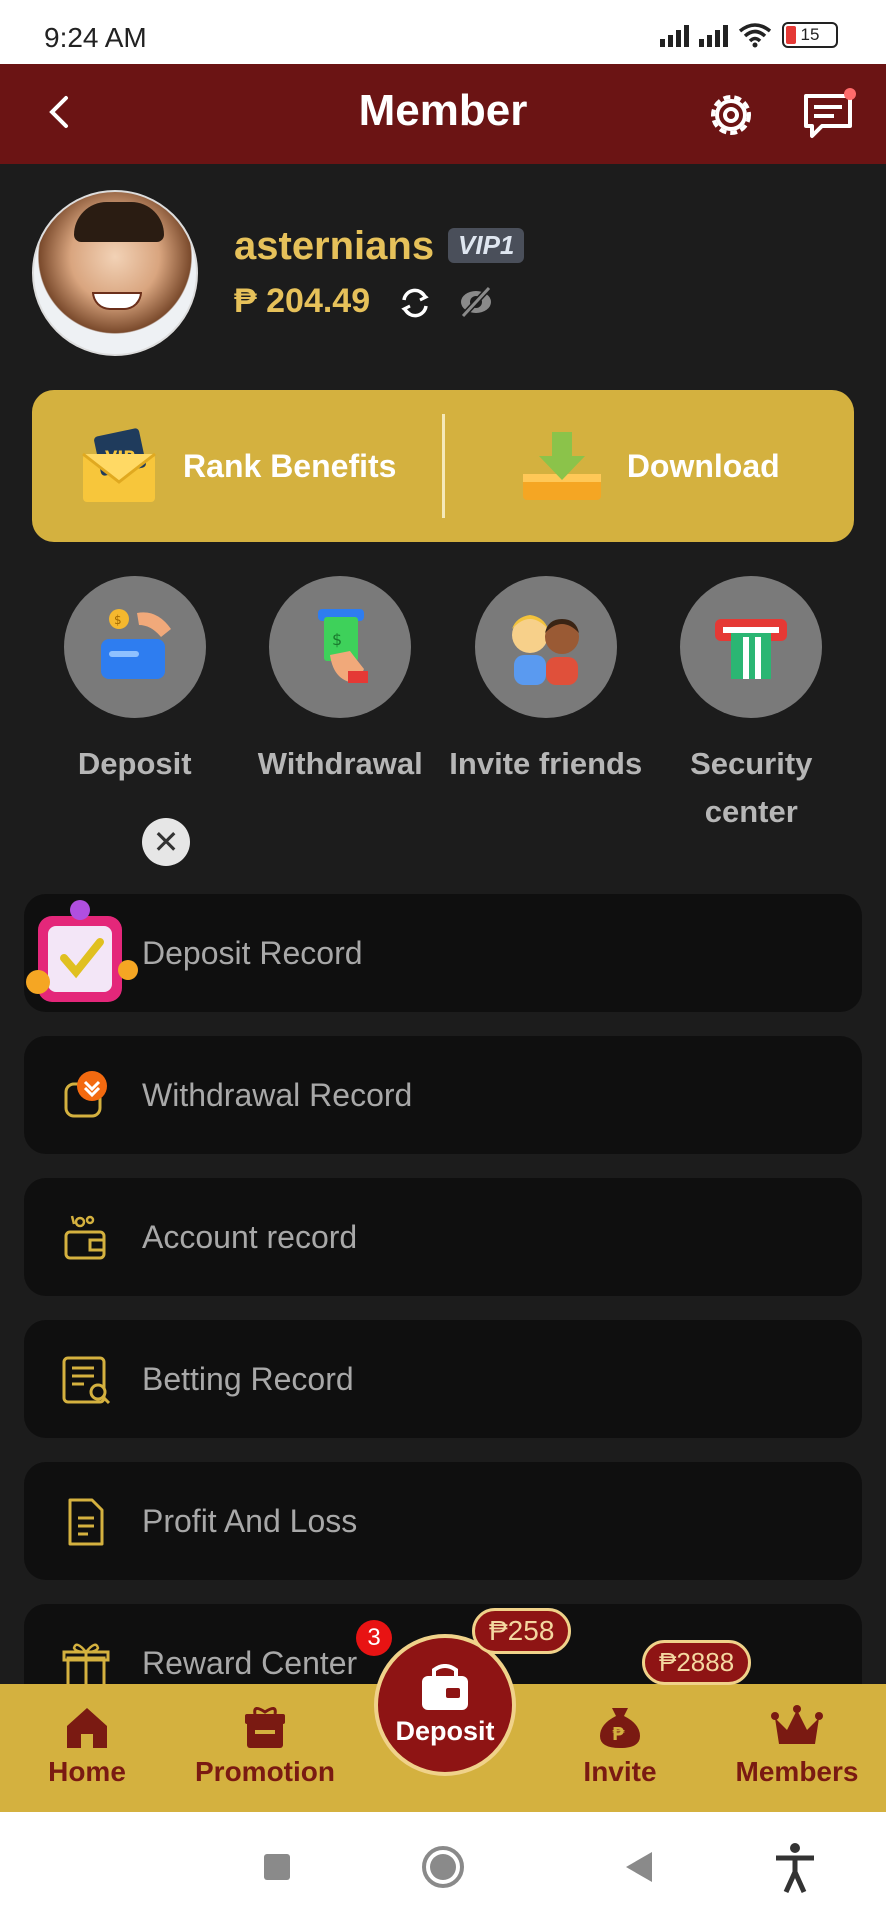 The height and width of the screenshot is (1920, 886). I want to click on betting-record-icon, so click(86, 1380).